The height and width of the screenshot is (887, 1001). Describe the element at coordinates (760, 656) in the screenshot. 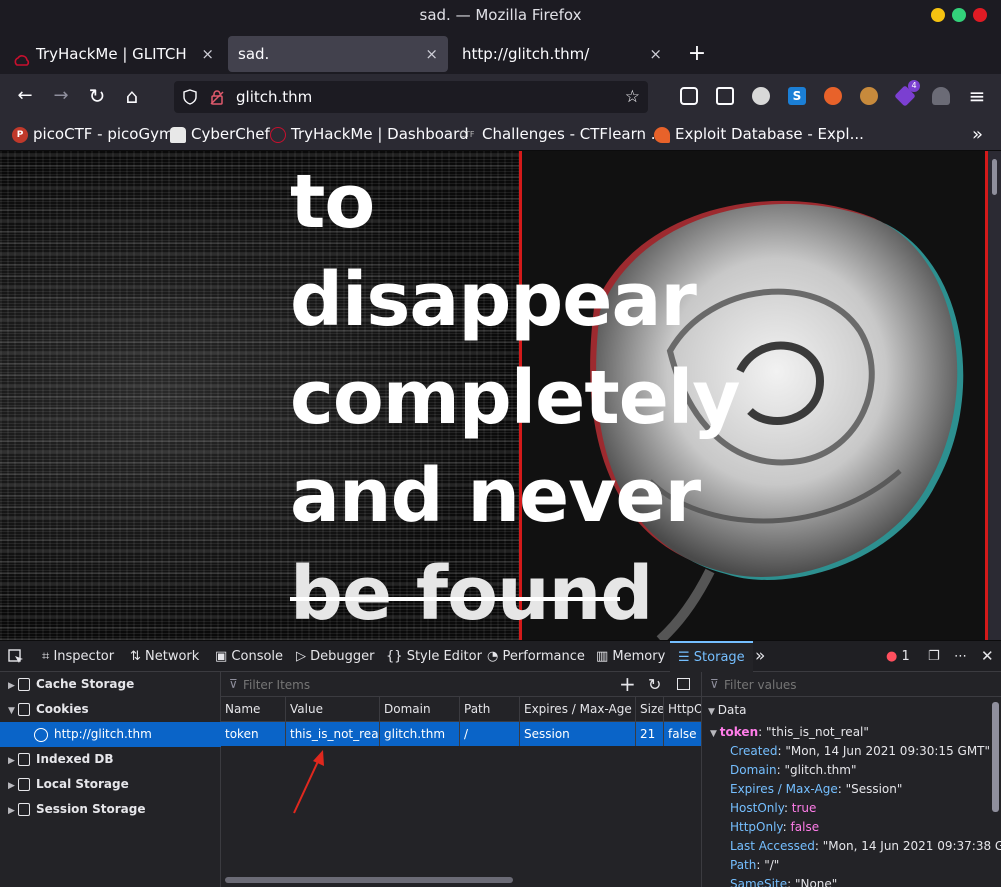

I see `more-tabs-icon: »` at that location.